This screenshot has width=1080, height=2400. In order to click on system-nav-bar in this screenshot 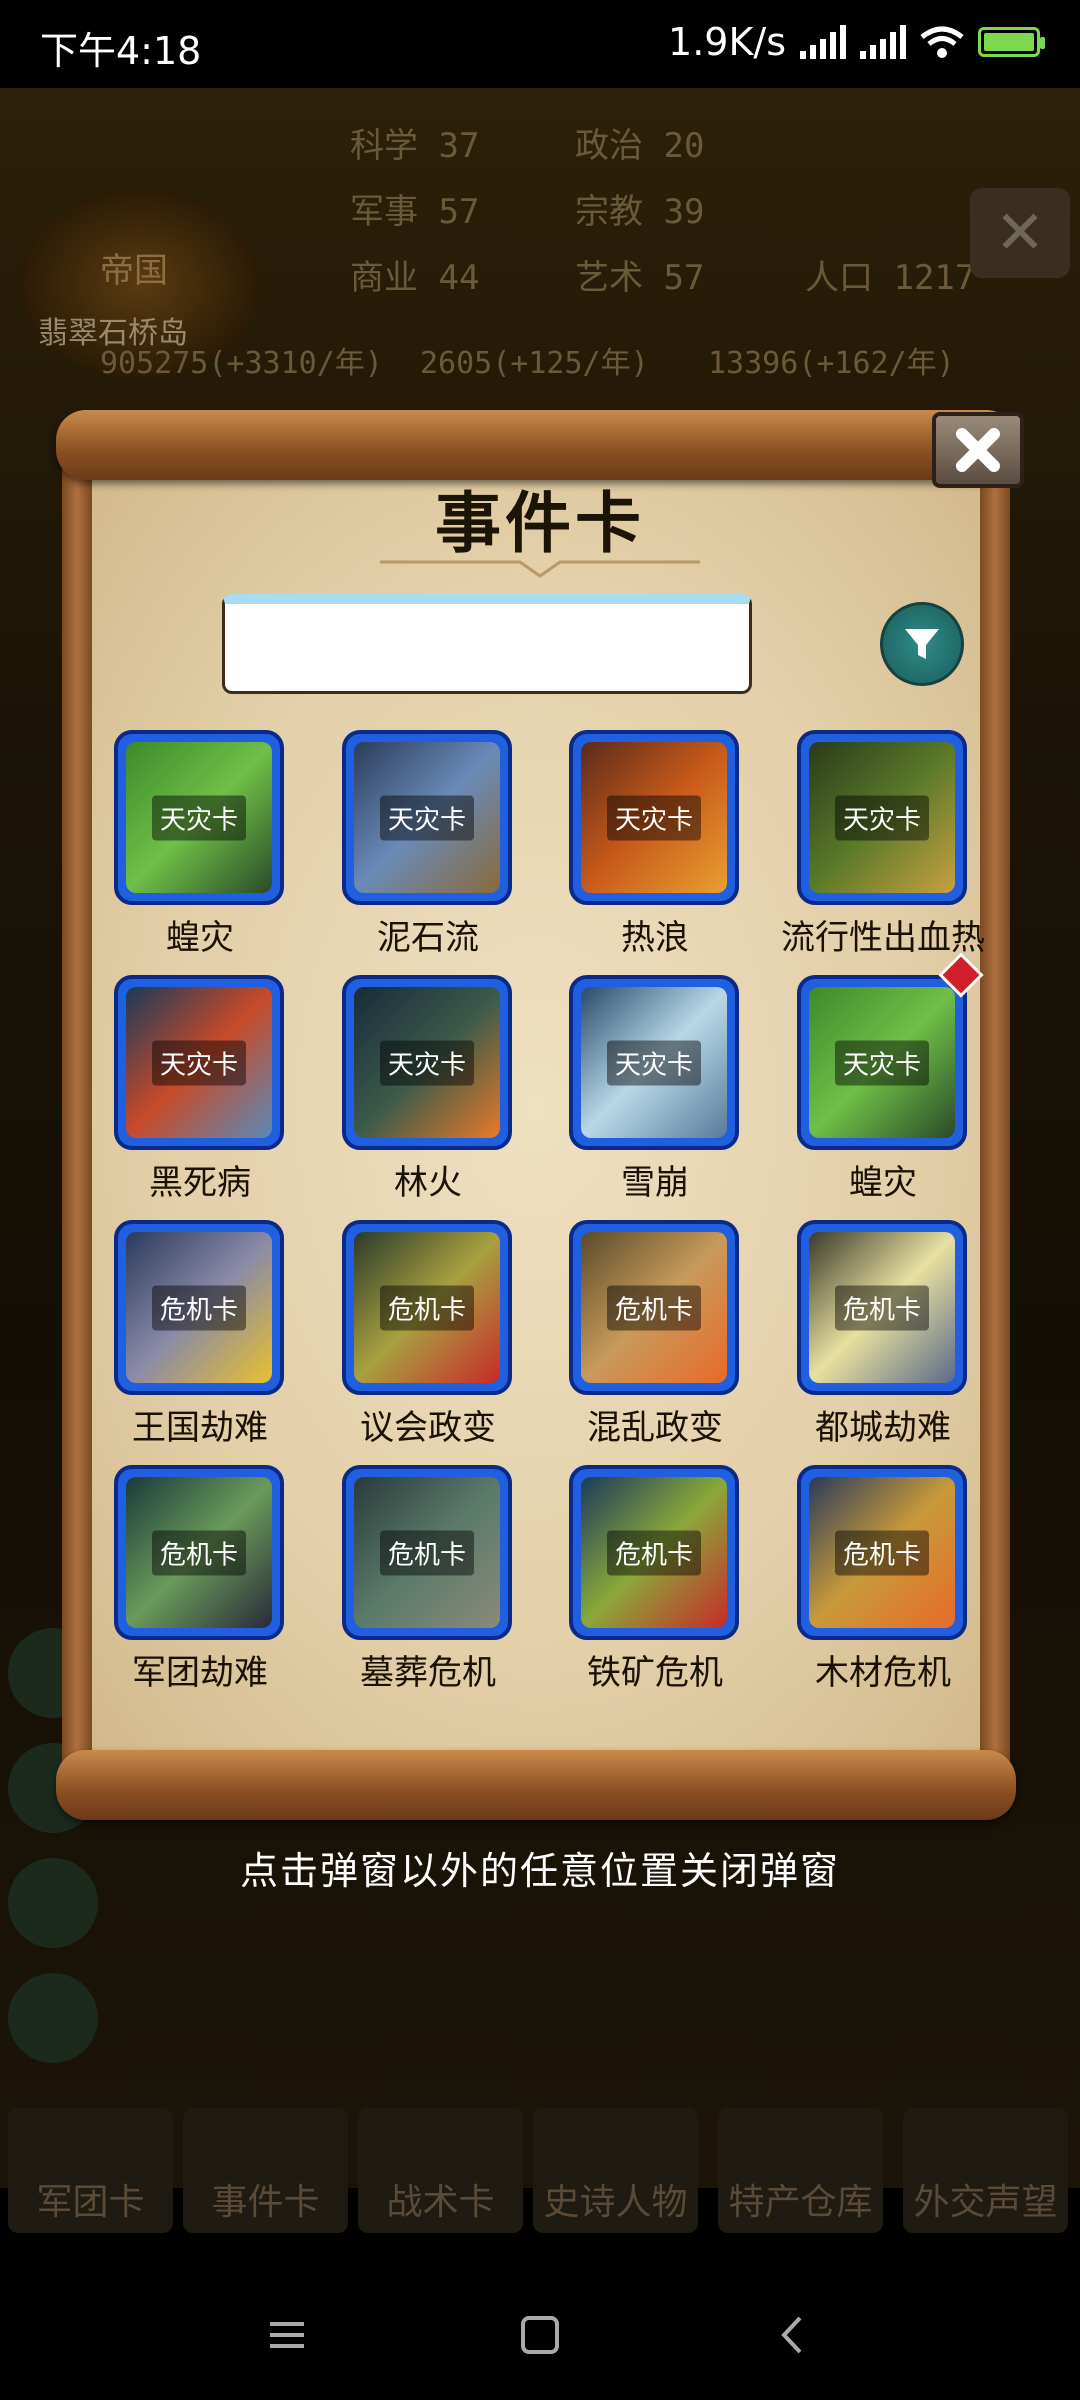, I will do `click(540, 2335)`.